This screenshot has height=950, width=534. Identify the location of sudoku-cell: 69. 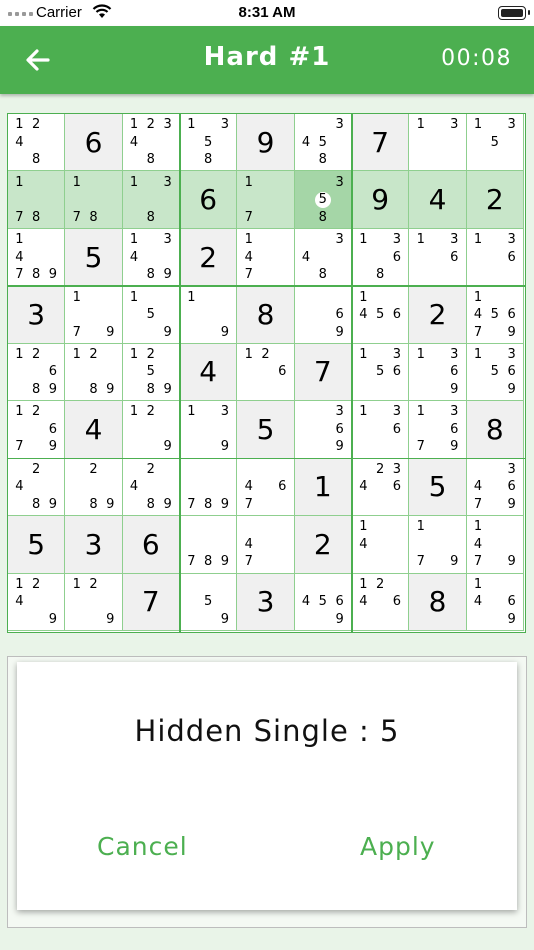
(323, 315).